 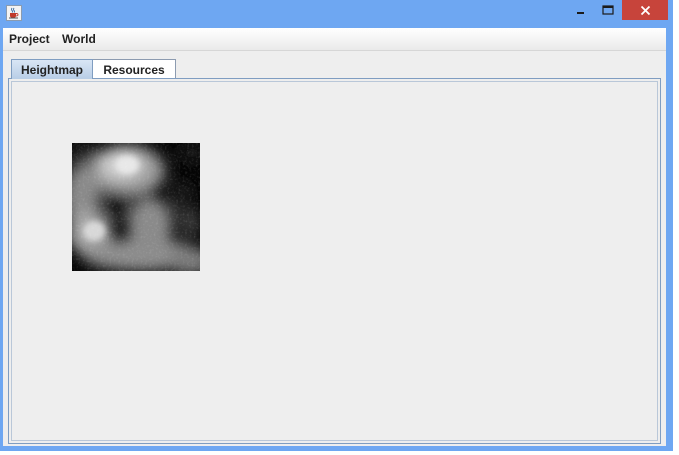 I want to click on close-icon, so click(x=645, y=10).